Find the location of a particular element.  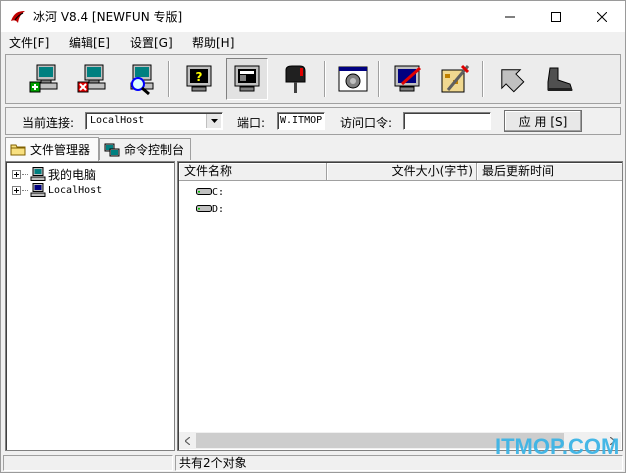

unknown-monitor-button: ? is located at coordinates (199, 79).